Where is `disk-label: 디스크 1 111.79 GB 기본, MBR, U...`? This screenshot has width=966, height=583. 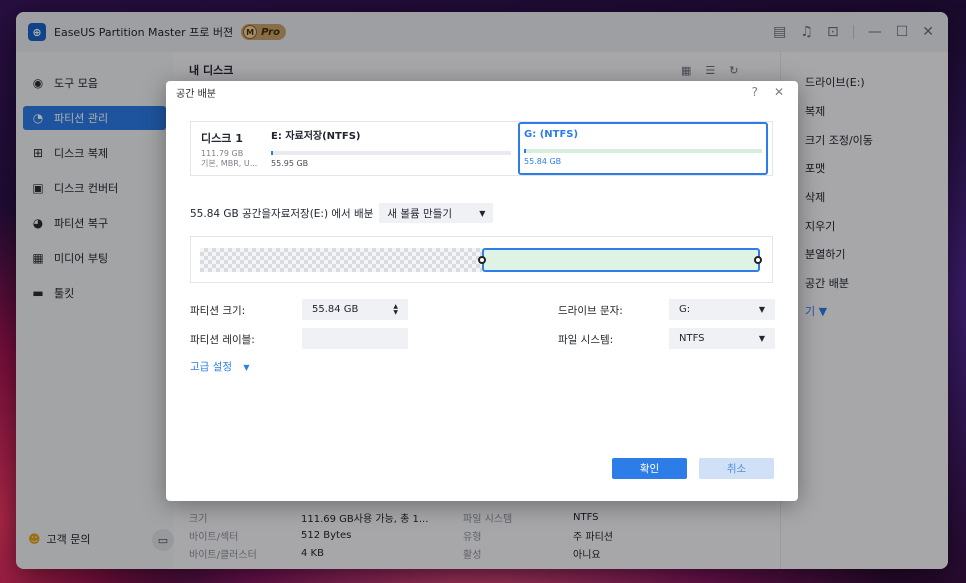
disk-label: 디스크 1 111.79 GB 기본, MBR, U... is located at coordinates (229, 149).